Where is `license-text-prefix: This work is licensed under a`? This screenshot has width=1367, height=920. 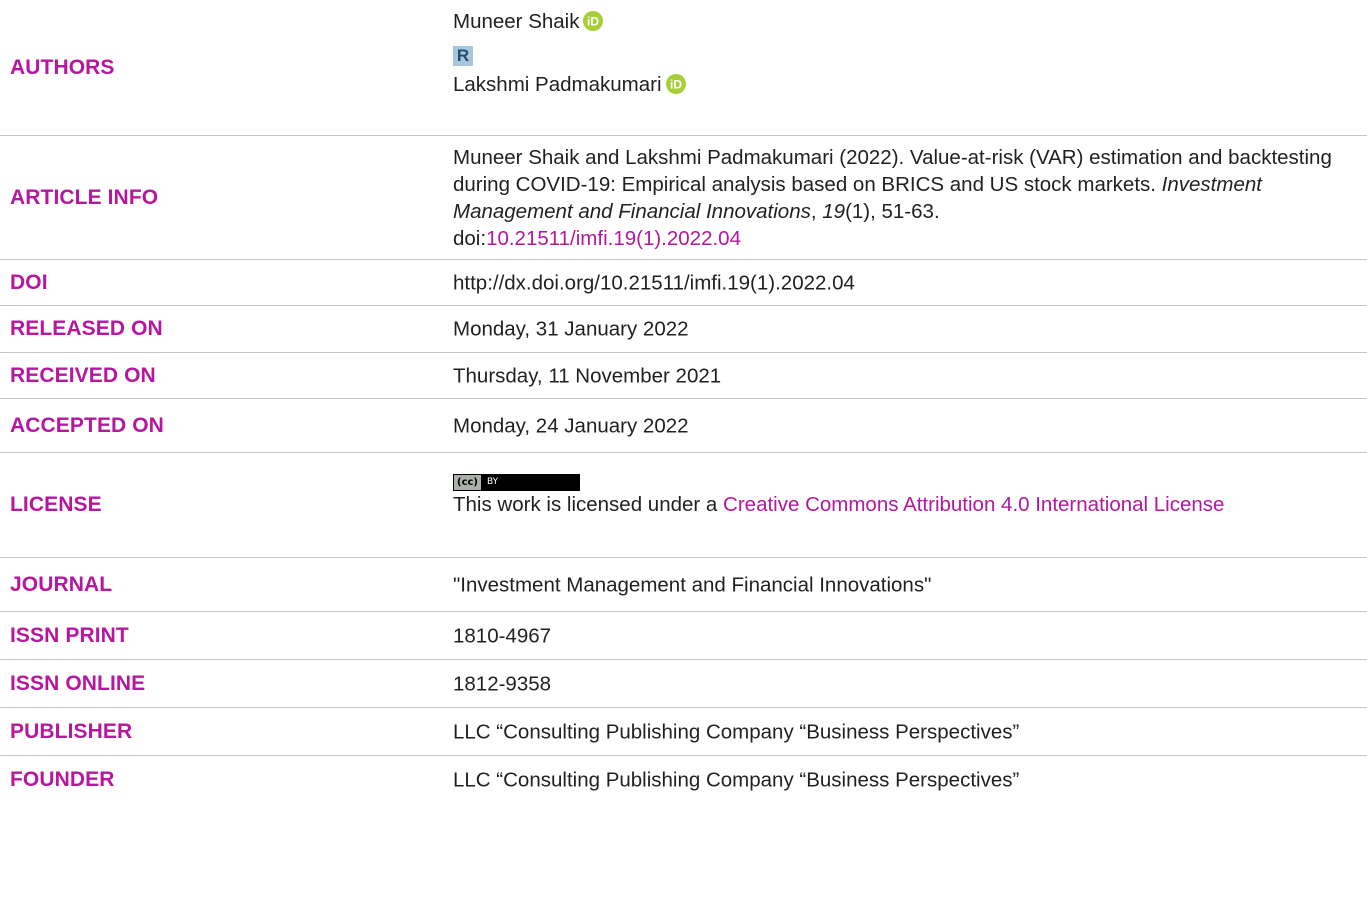 license-text-prefix: This work is licensed under a is located at coordinates (588, 504).